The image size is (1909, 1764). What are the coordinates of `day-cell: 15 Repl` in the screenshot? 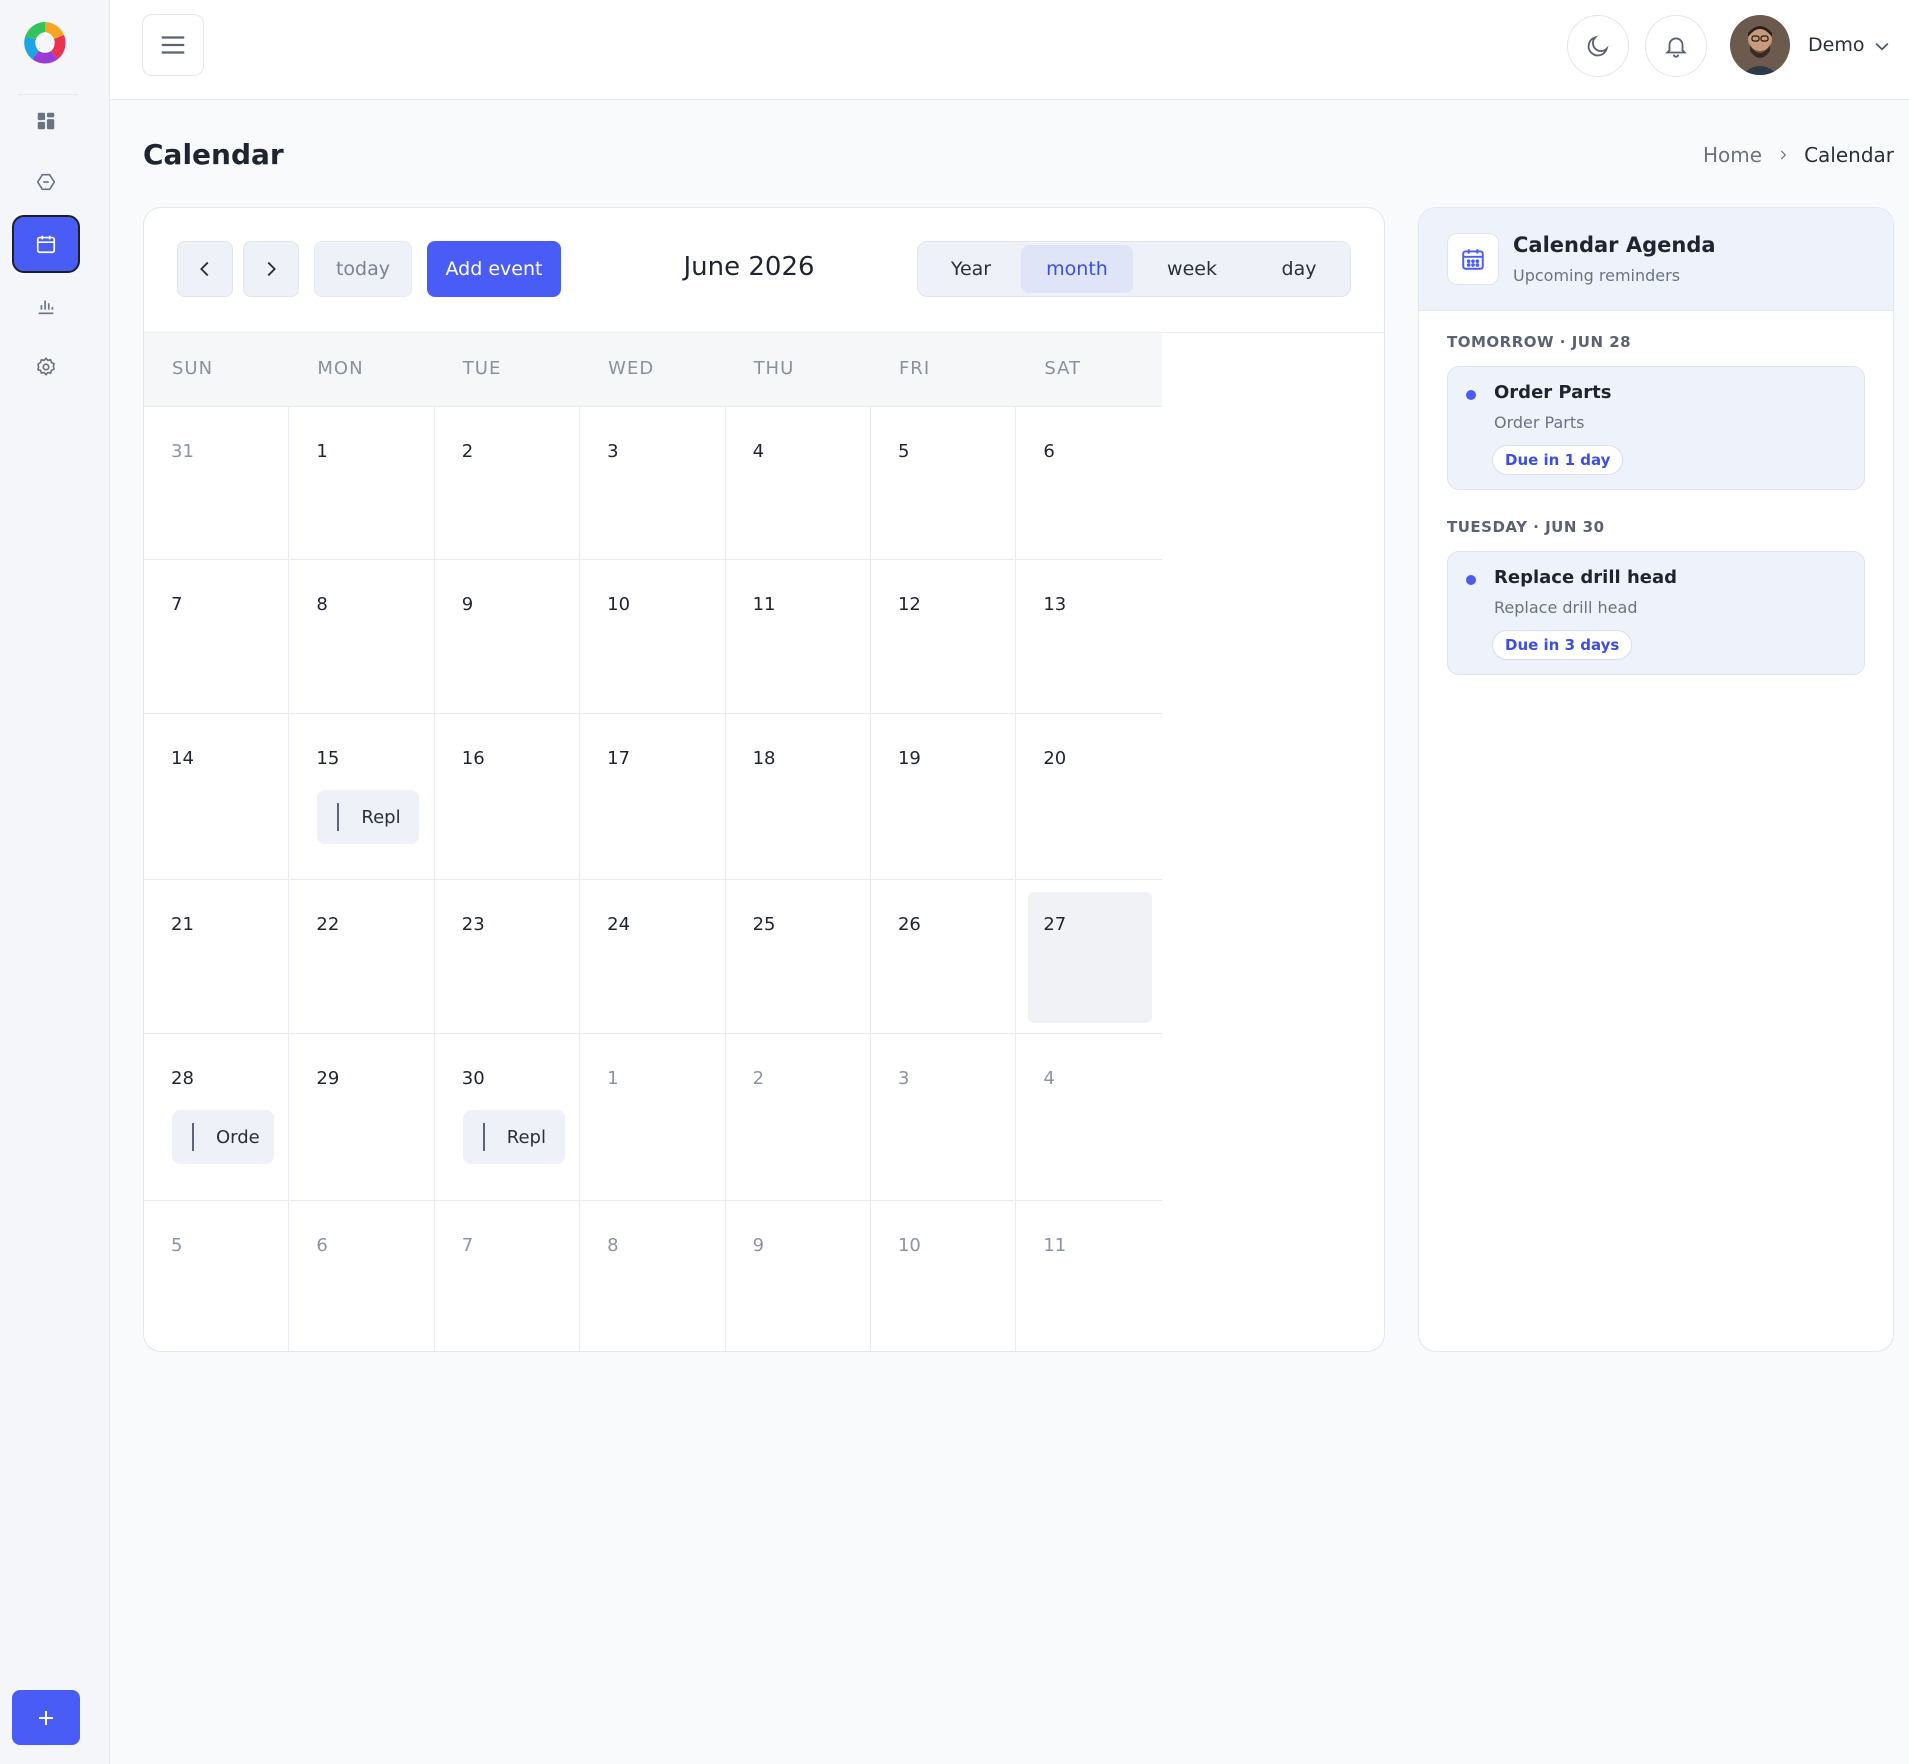 It's located at (362, 796).